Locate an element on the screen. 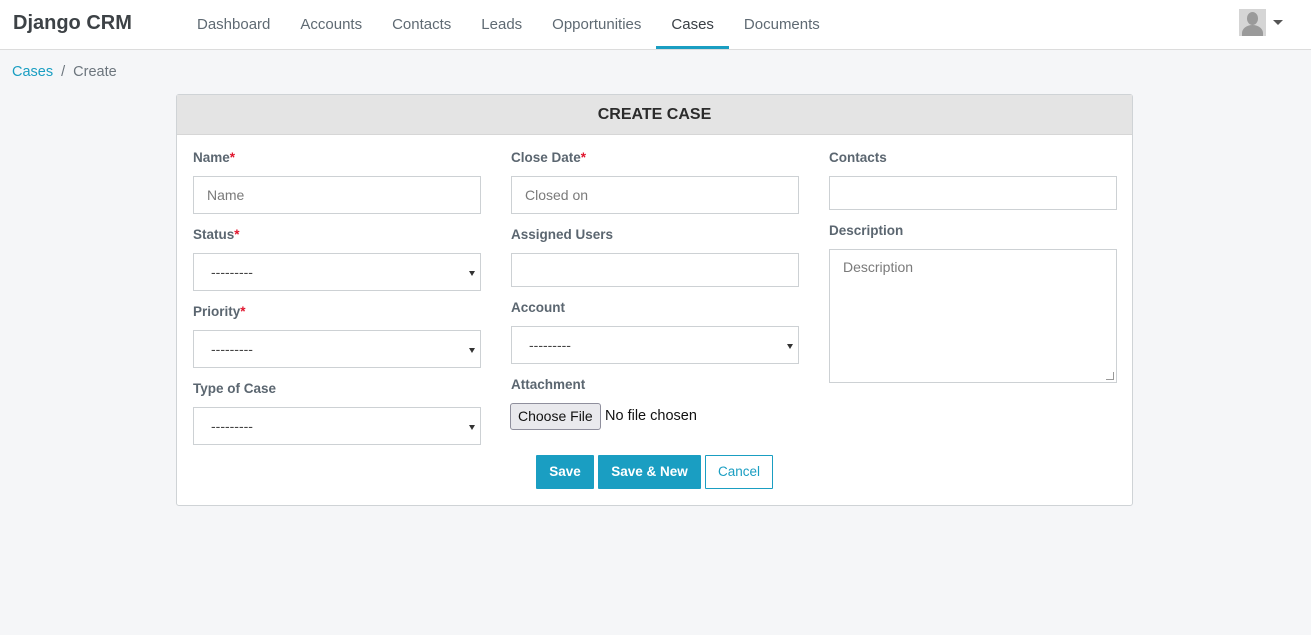 The width and height of the screenshot is (1311, 635). priority-select: --------- is located at coordinates (337, 349).